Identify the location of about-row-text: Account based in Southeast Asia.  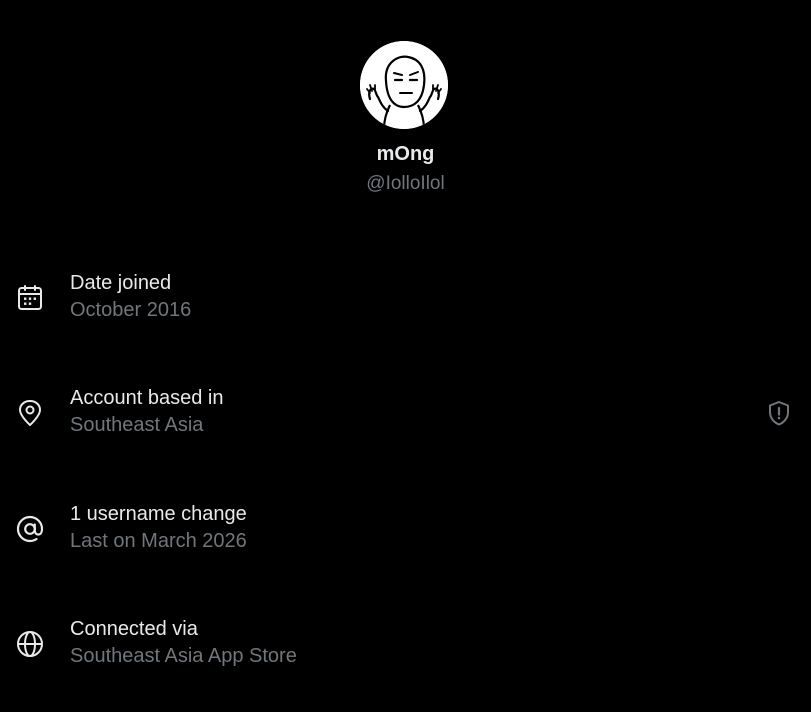
(146, 411).